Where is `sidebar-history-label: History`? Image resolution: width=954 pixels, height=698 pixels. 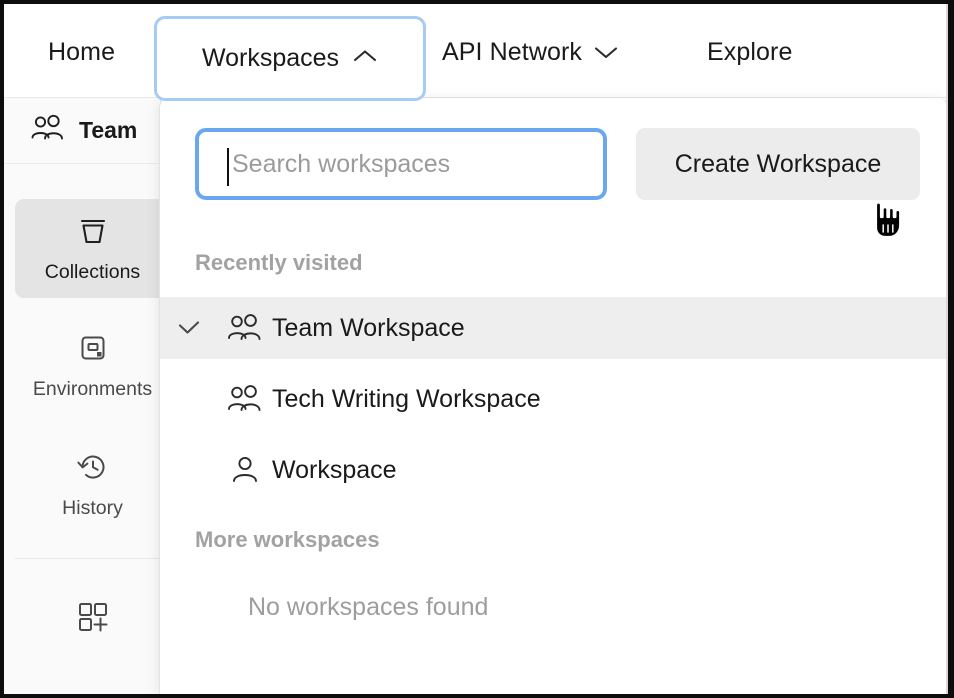 sidebar-history-label: History is located at coordinates (92, 507).